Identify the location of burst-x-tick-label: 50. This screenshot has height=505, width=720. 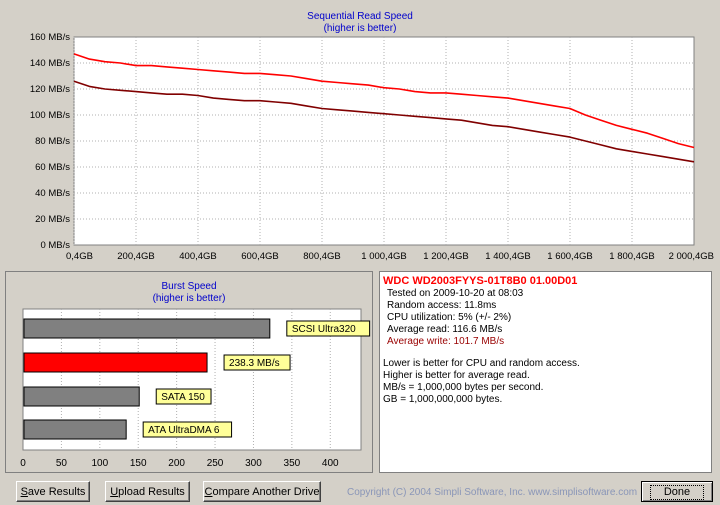
(62, 463).